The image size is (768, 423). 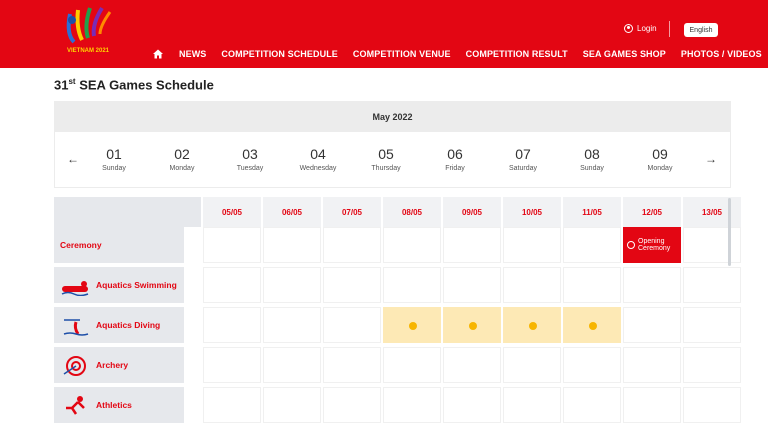 I want to click on day-item: 07 Saturday, so click(x=523, y=159).